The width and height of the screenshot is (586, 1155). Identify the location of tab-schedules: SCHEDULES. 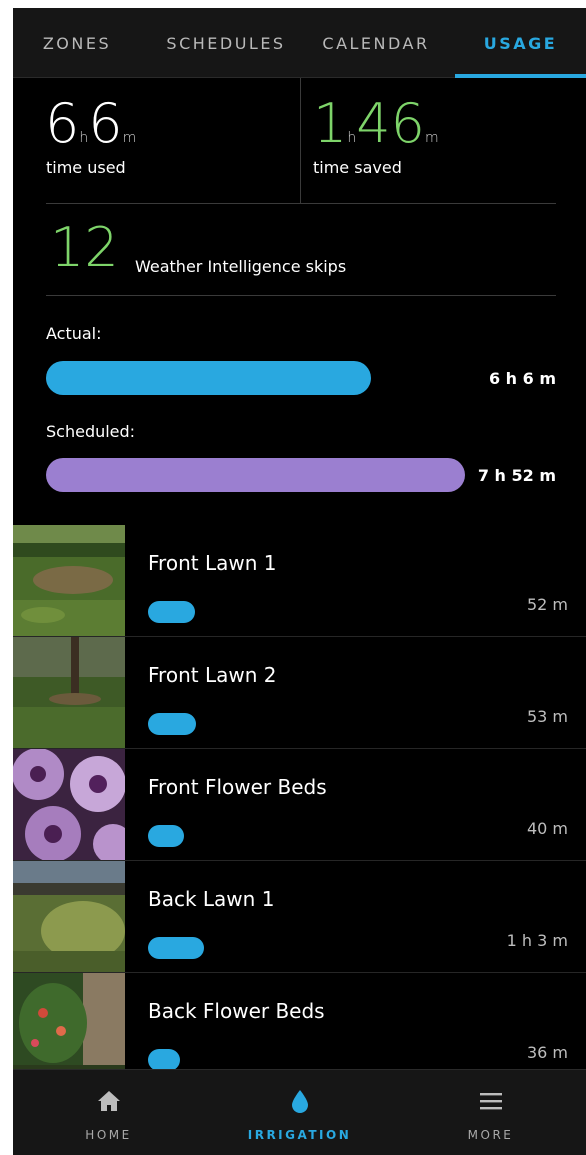
(226, 43).